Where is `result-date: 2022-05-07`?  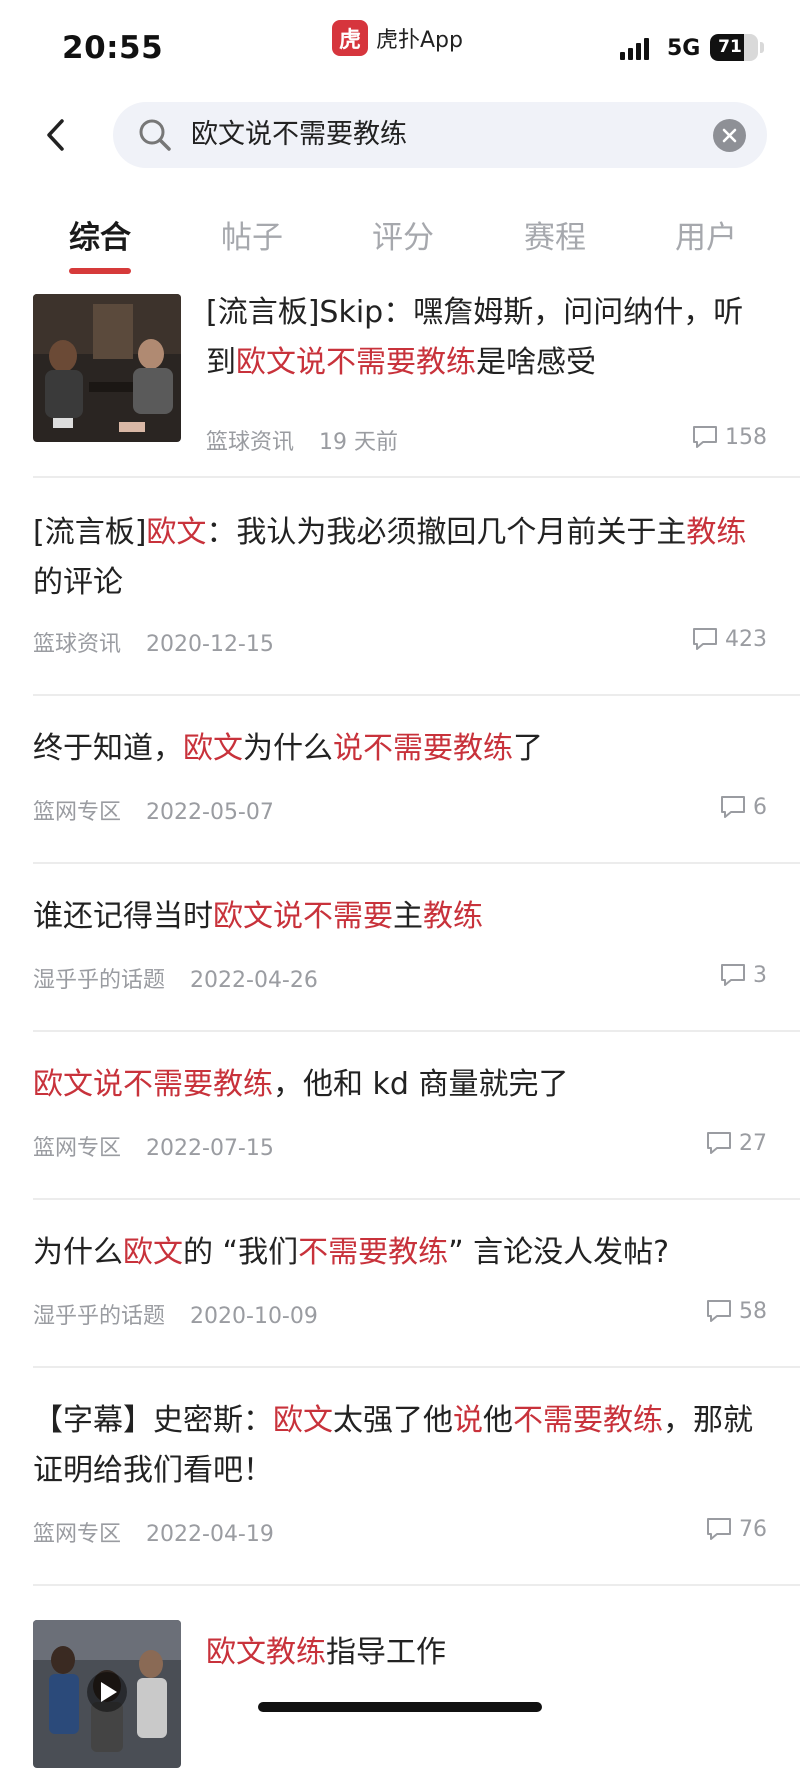 result-date: 2022-05-07 is located at coordinates (210, 812).